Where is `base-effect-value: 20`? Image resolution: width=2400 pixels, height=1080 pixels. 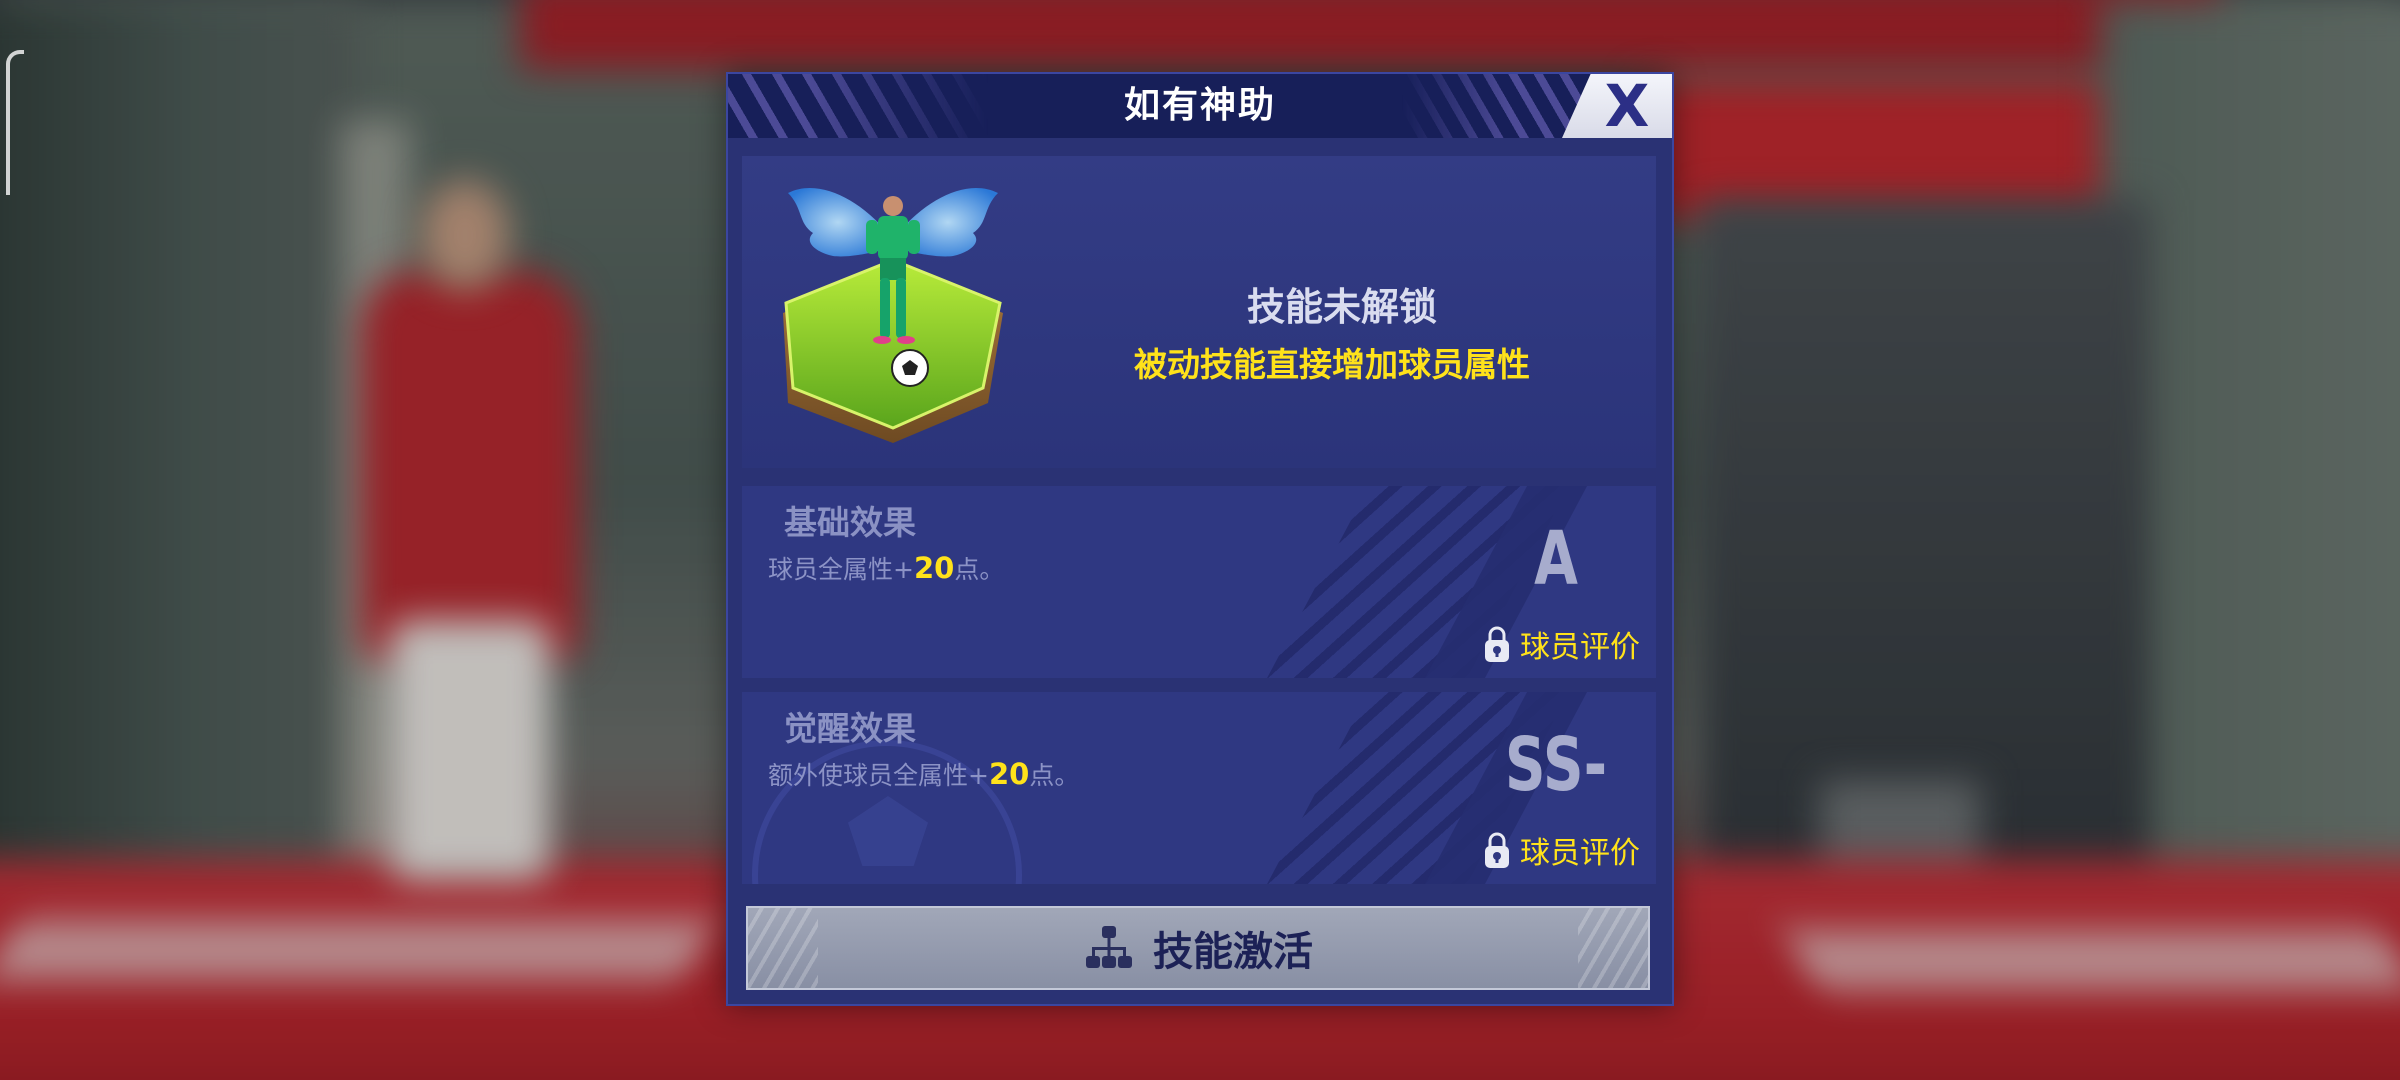
base-effect-value: 20 is located at coordinates (934, 568).